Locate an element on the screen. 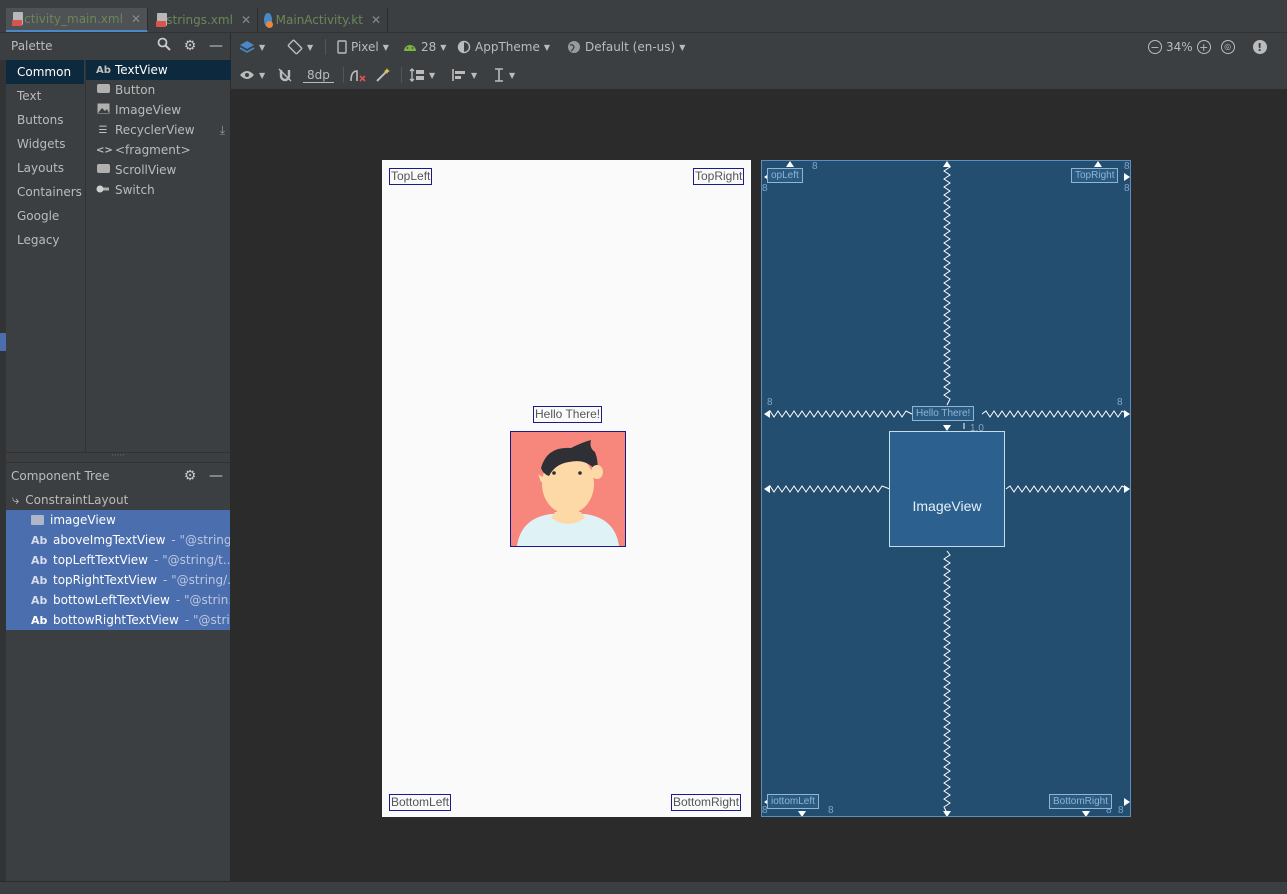  device-selector: Pixel ▼ is located at coordinates (363, 47).